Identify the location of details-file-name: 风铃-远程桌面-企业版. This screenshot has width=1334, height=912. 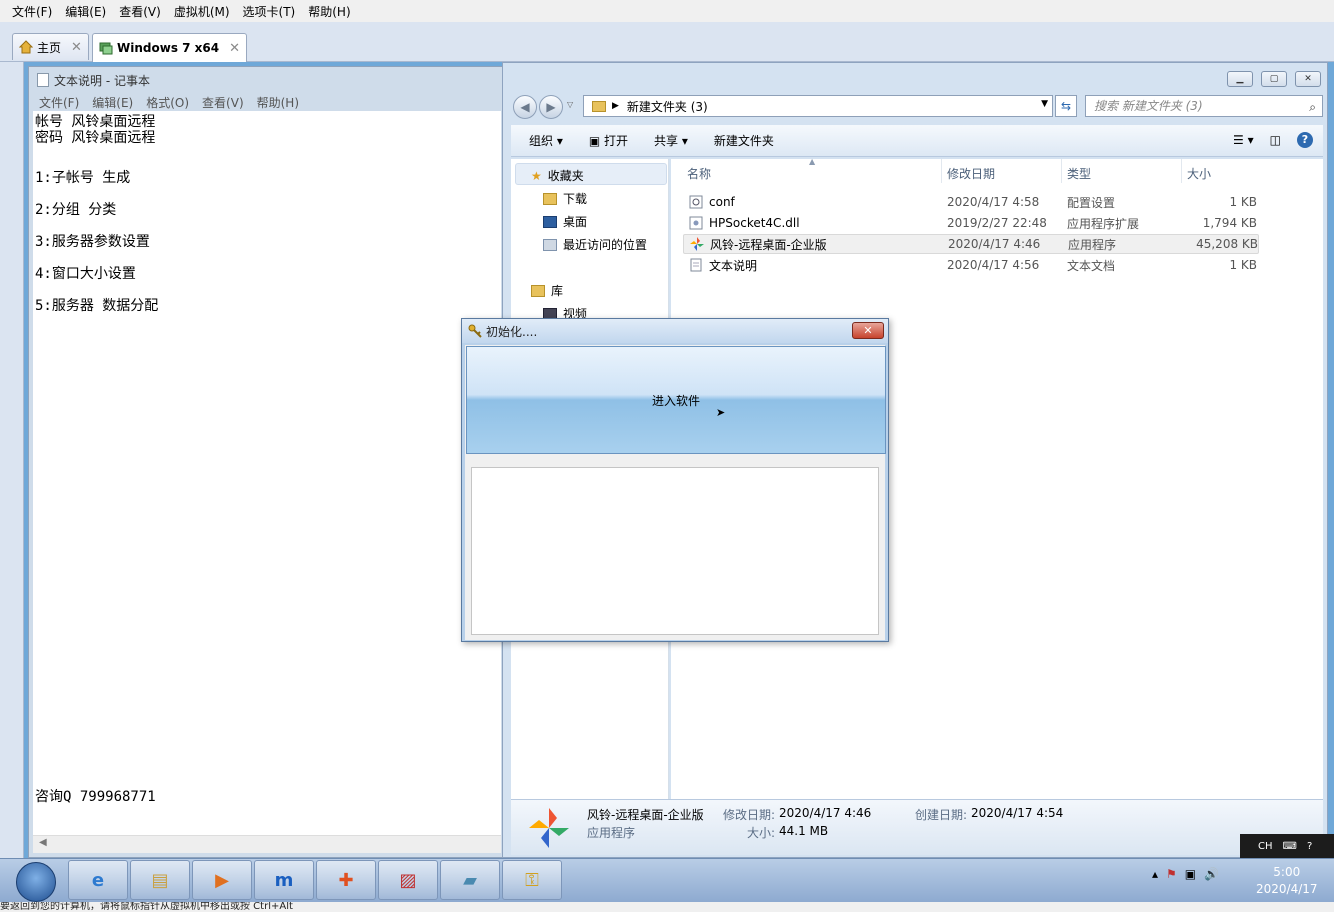
(645, 815).